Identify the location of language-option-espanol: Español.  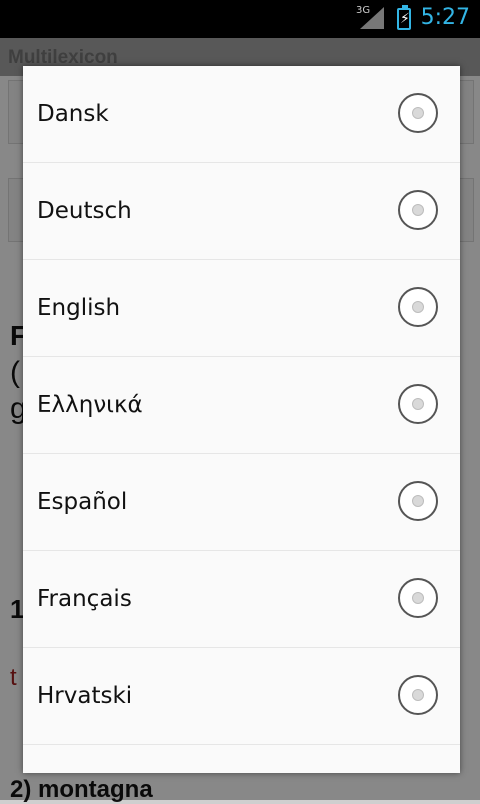
(241, 502).